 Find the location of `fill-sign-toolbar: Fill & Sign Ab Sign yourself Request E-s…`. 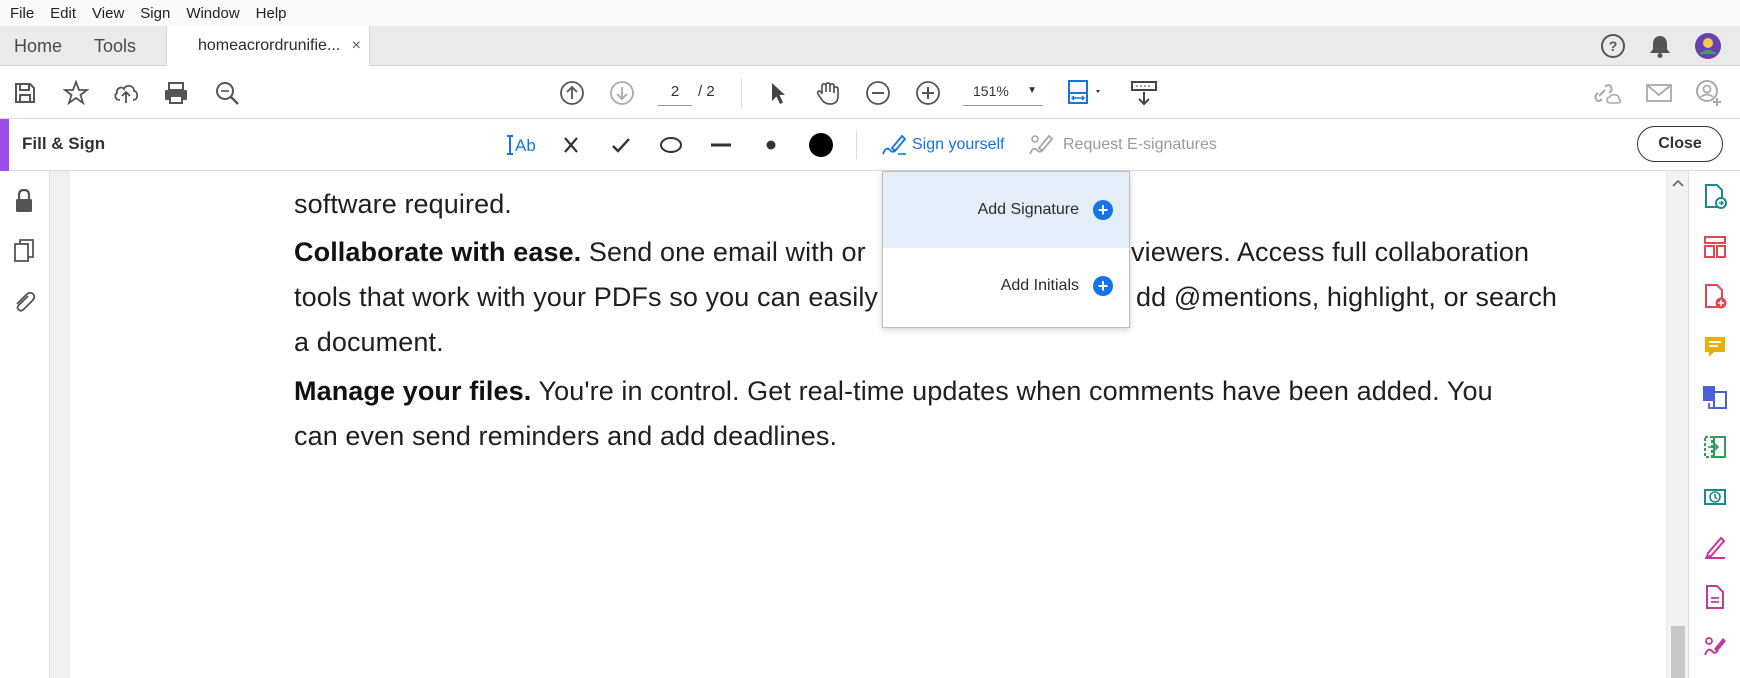

fill-sign-toolbar: Fill & Sign Ab Sign yourself Request E-s… is located at coordinates (870, 145).